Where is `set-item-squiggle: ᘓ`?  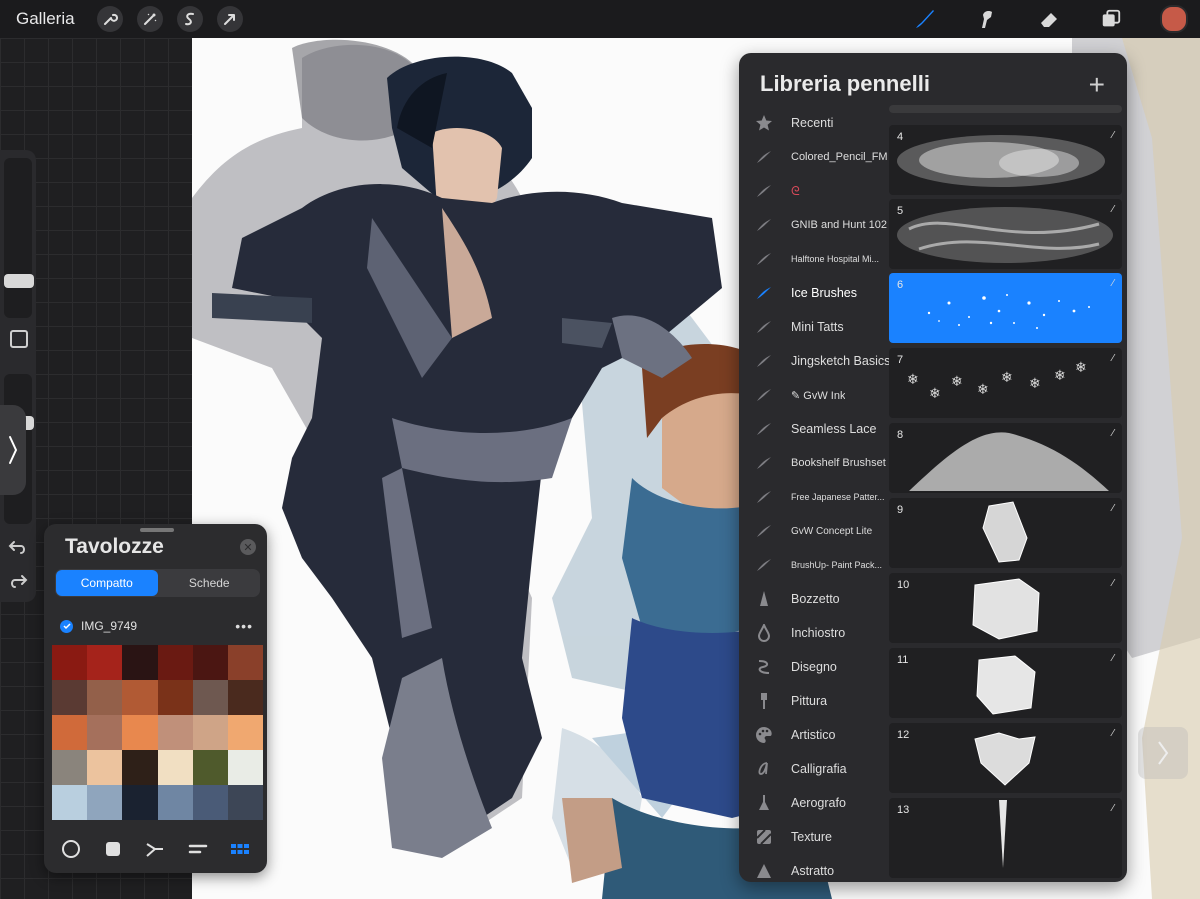 set-item-squiggle: ᘓ is located at coordinates (814, 191).